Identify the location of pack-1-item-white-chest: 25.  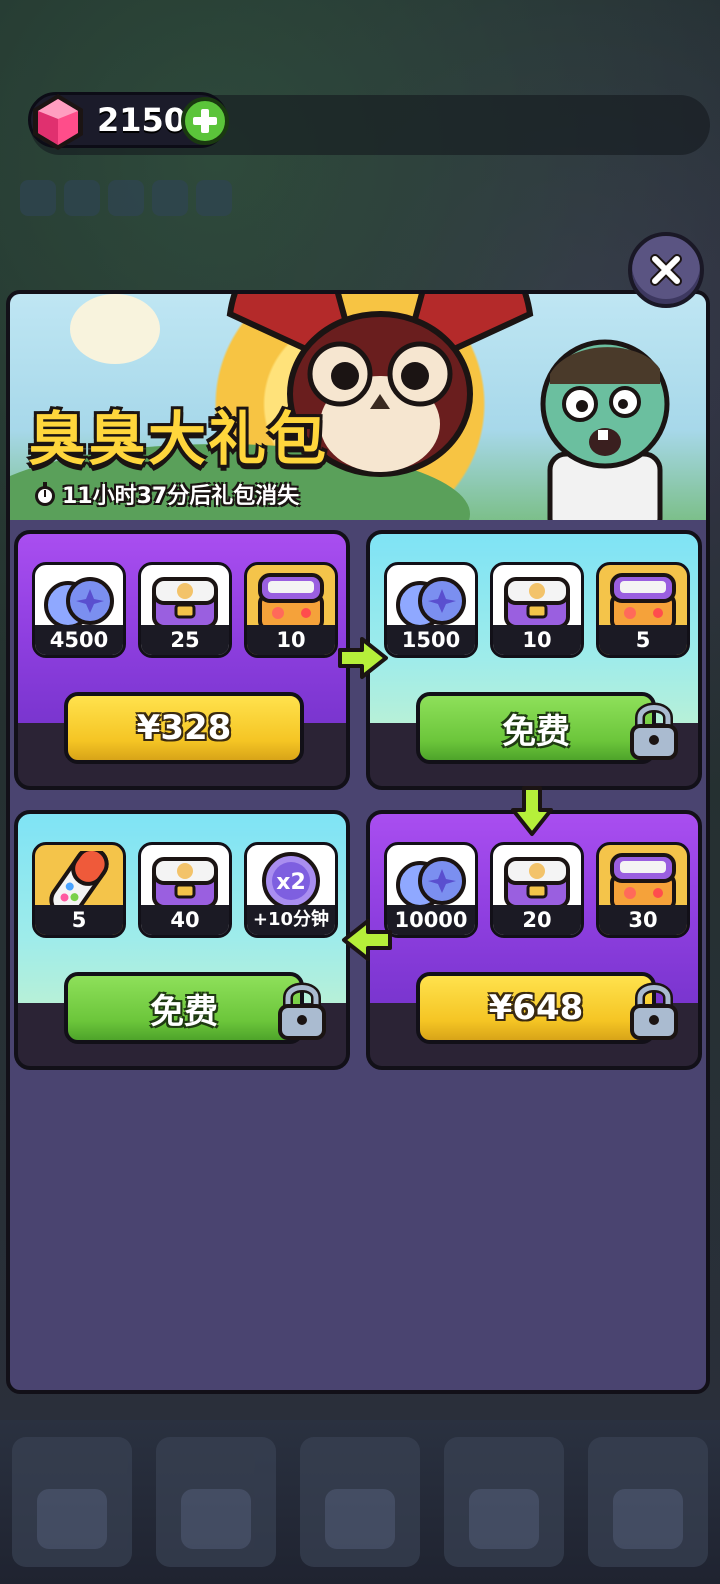
(185, 610).